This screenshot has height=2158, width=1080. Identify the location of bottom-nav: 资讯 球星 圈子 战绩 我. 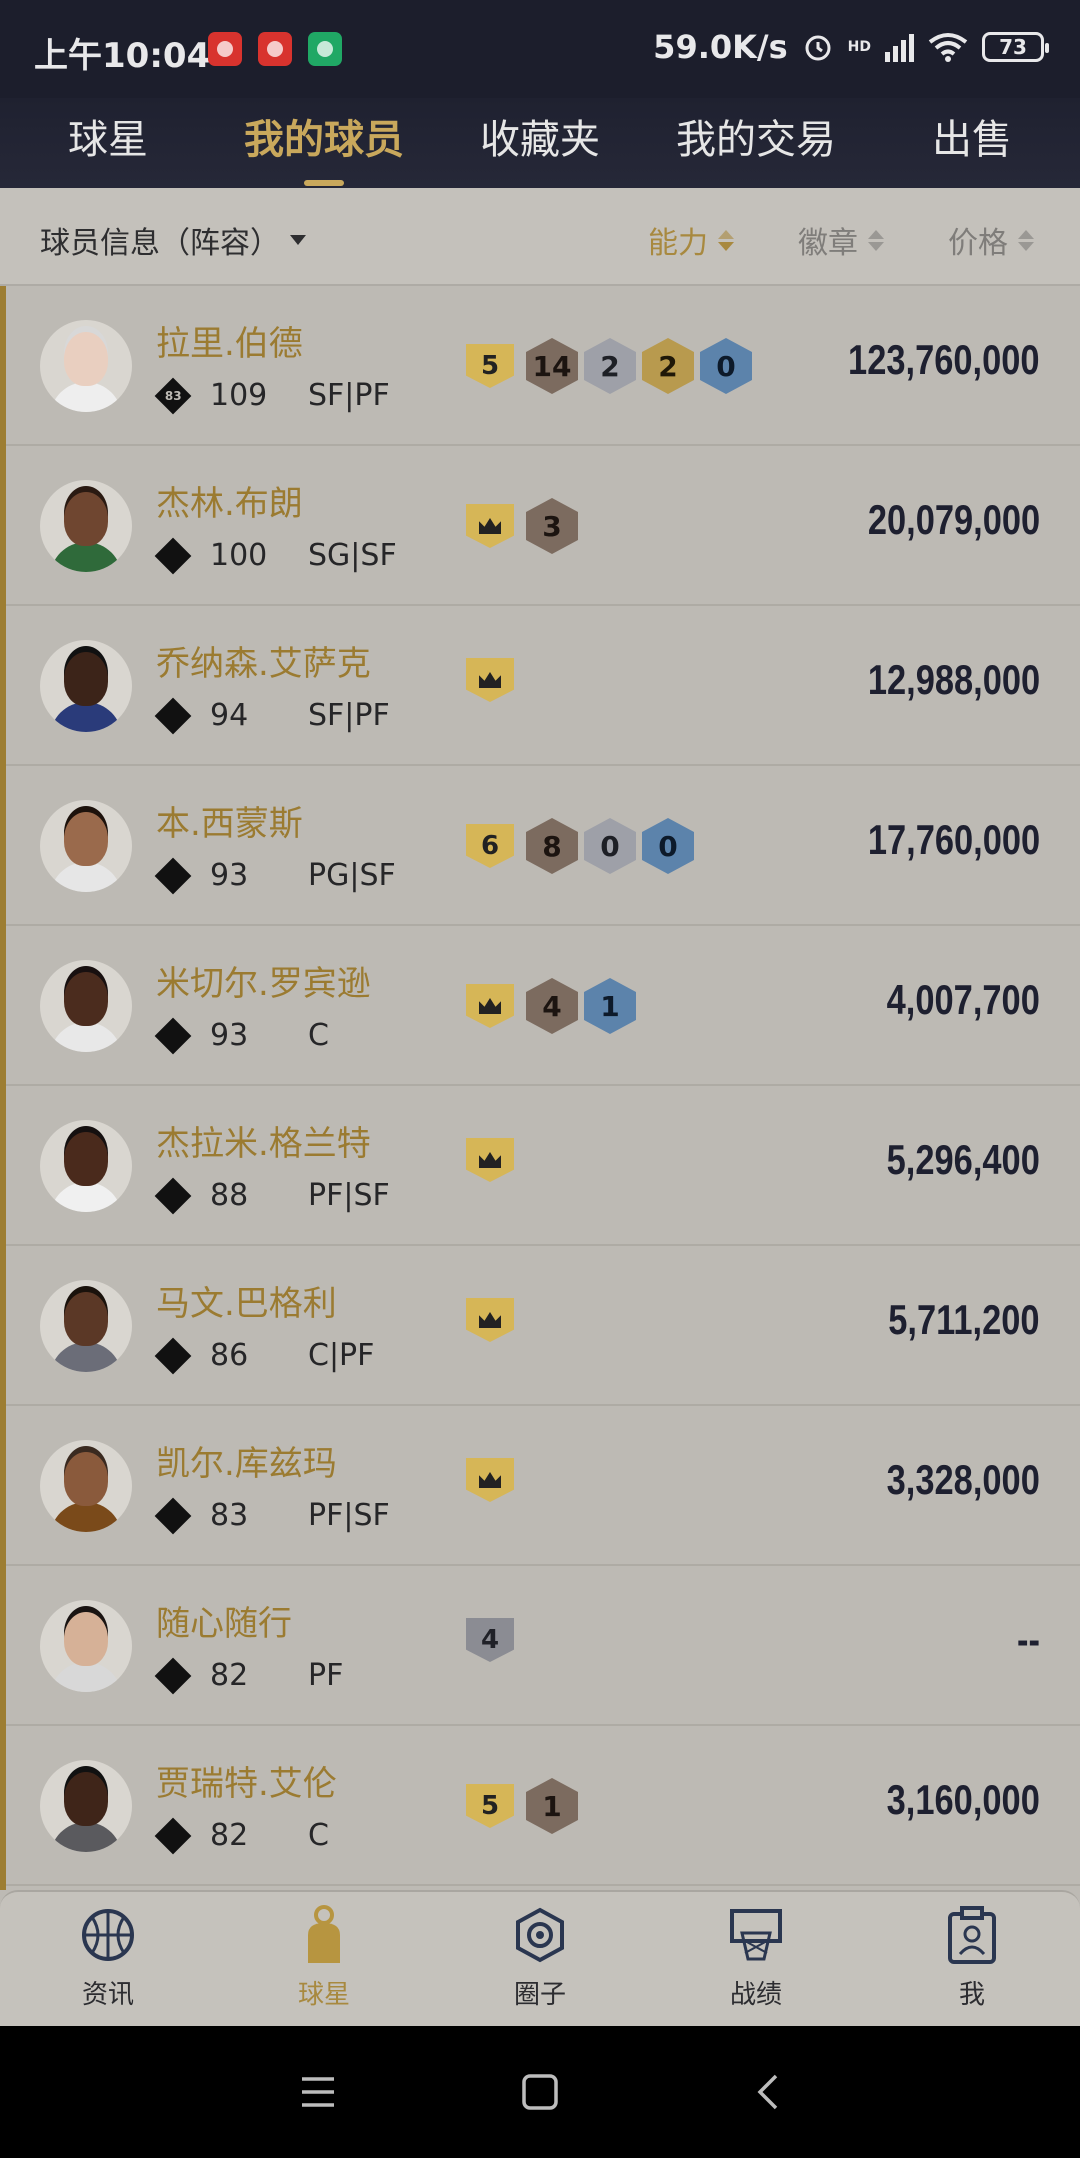
(540, 1958).